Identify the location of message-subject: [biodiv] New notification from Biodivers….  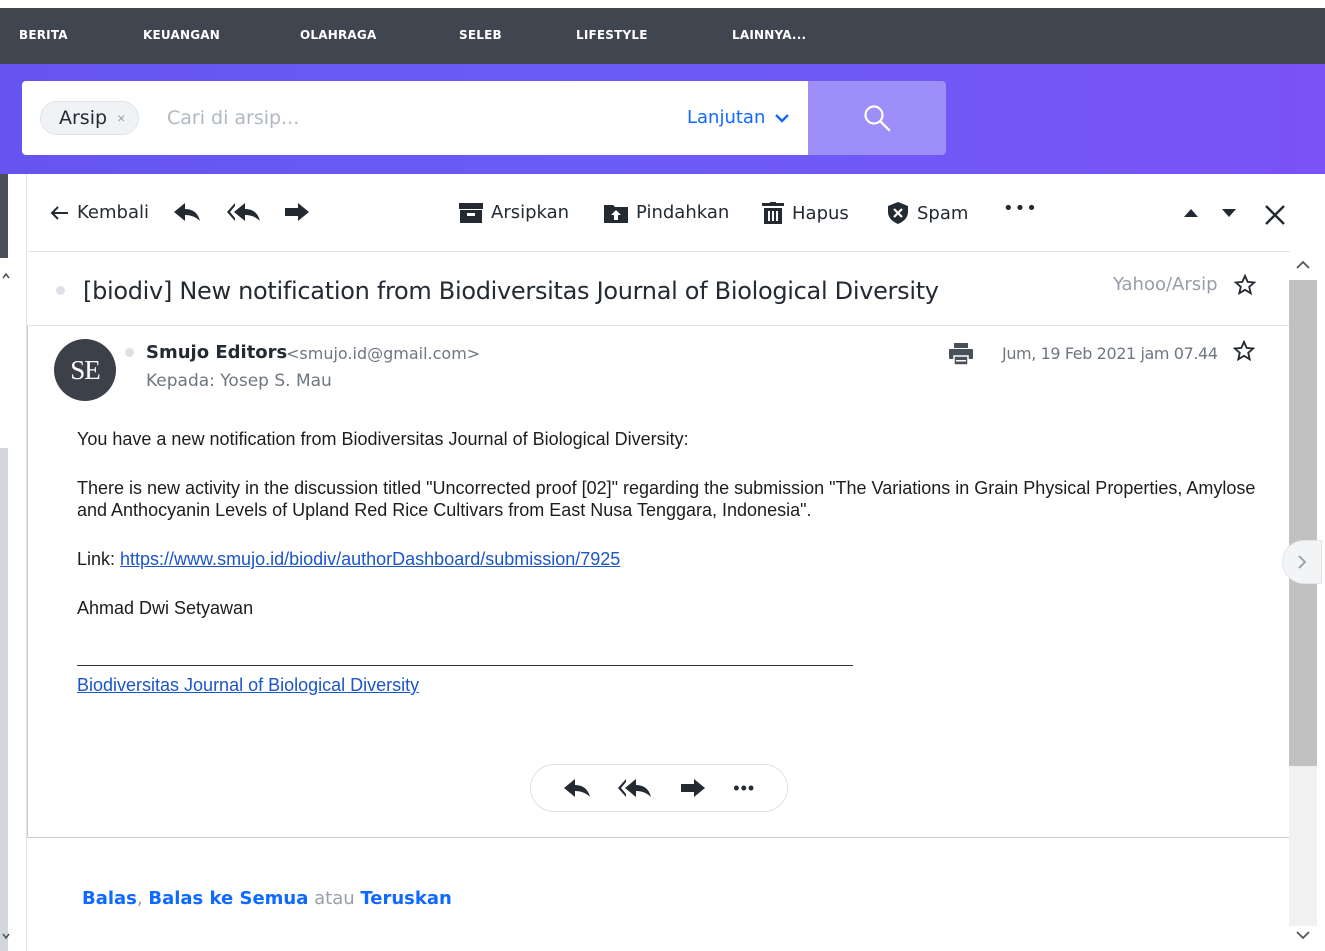
(511, 291).